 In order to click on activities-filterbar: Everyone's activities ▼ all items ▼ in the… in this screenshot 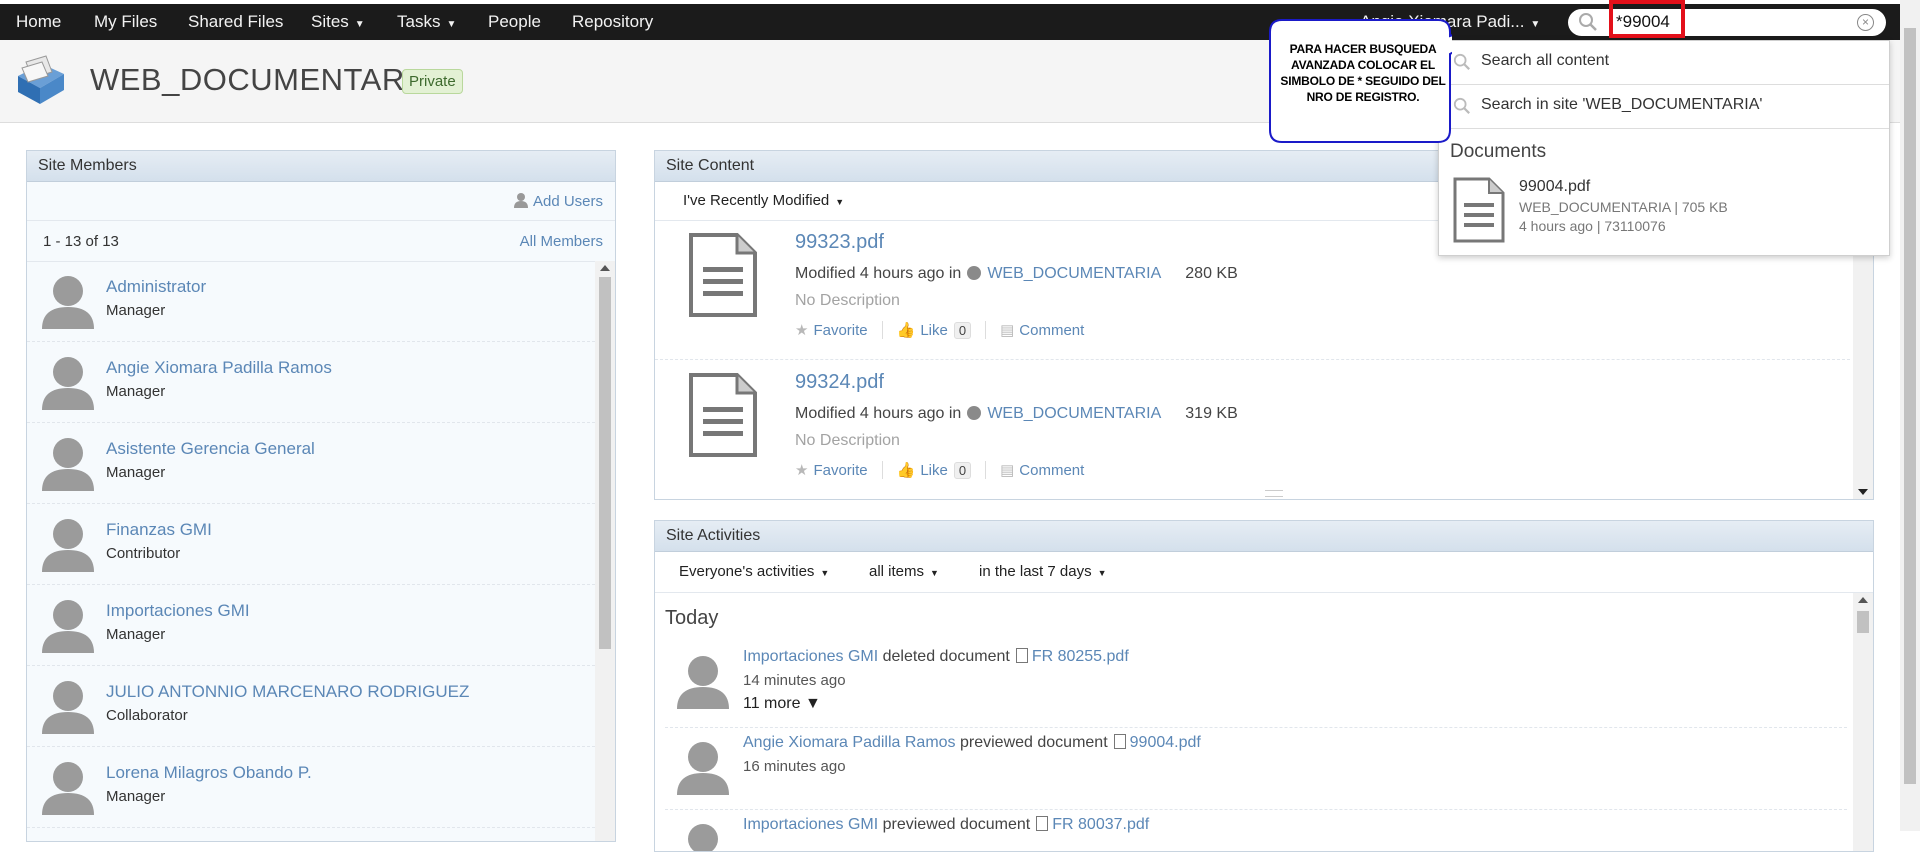, I will do `click(1264, 572)`.